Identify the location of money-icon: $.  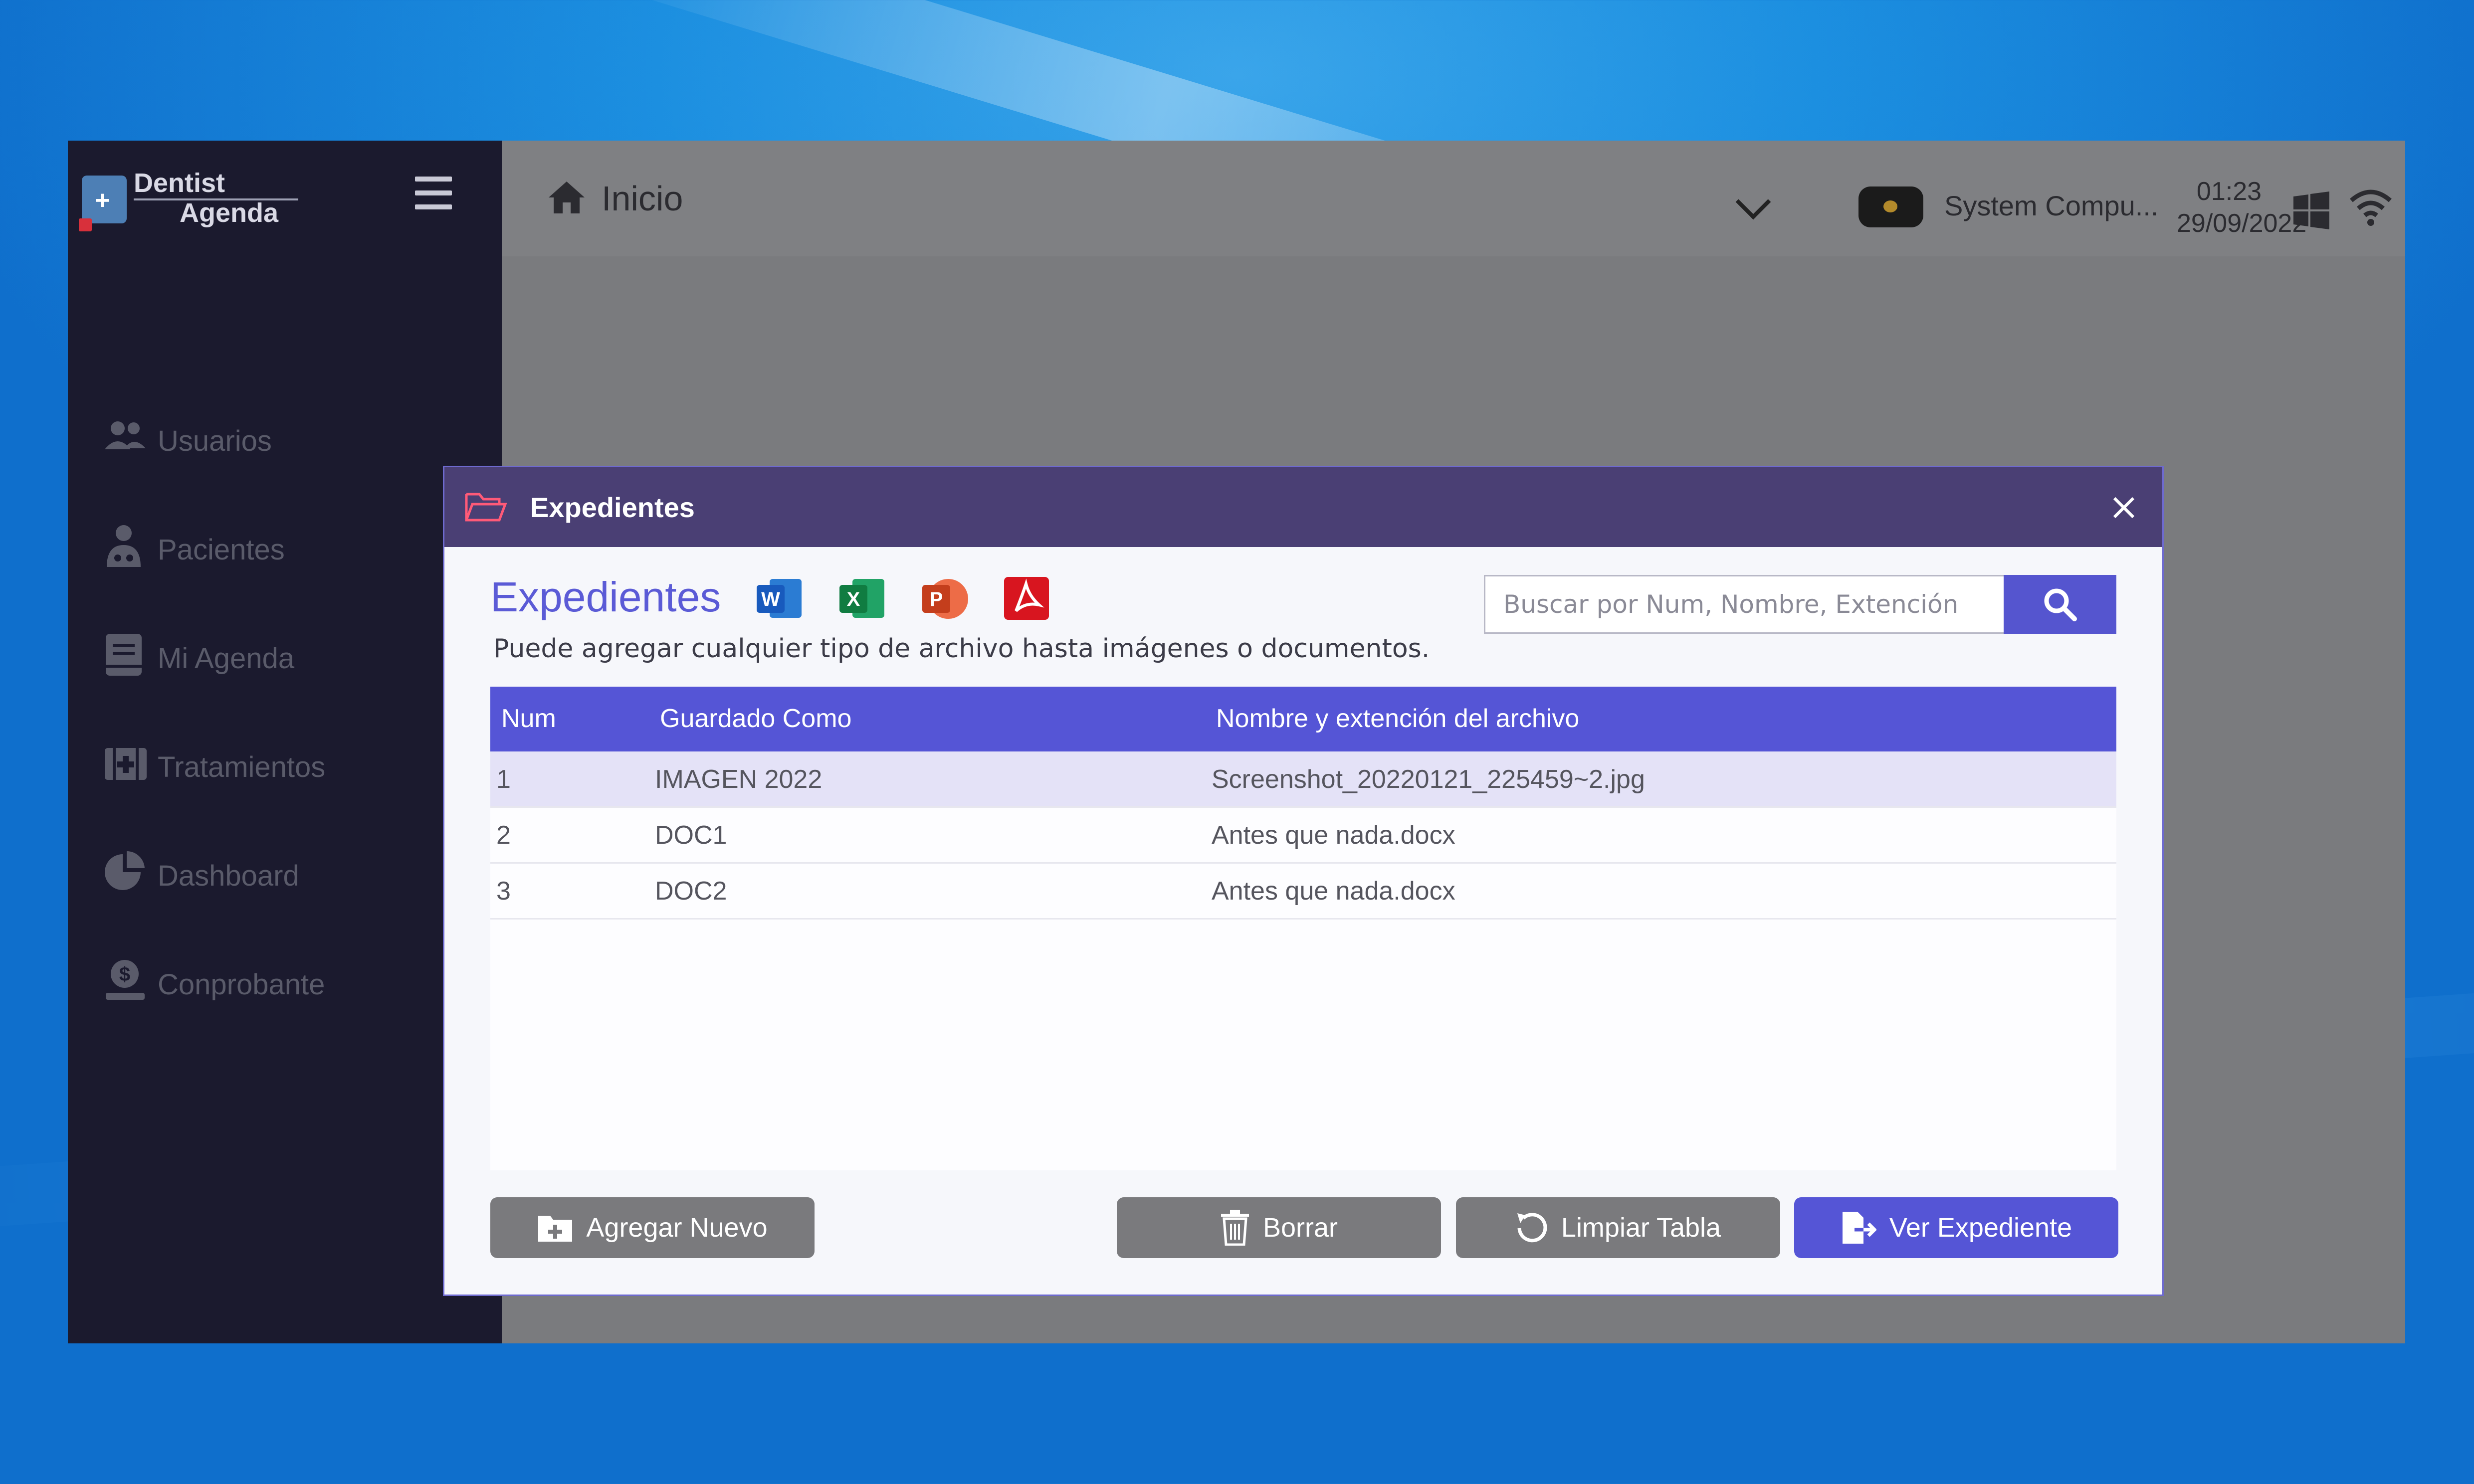
(130, 984).